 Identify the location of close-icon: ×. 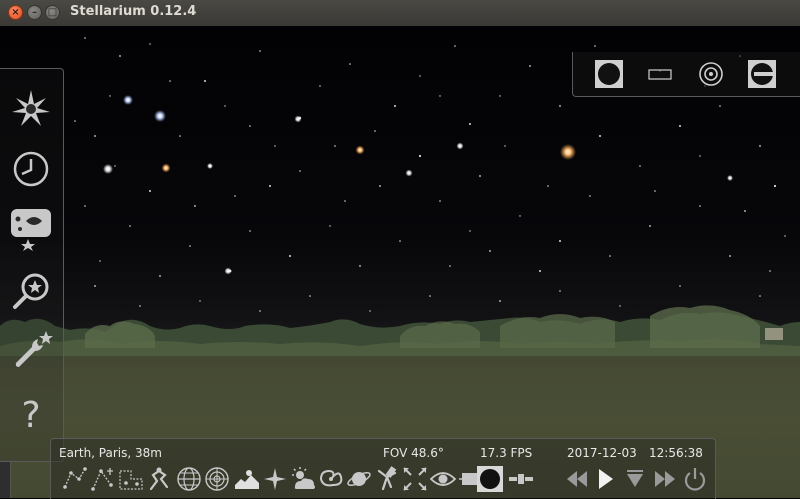
(15, 12).